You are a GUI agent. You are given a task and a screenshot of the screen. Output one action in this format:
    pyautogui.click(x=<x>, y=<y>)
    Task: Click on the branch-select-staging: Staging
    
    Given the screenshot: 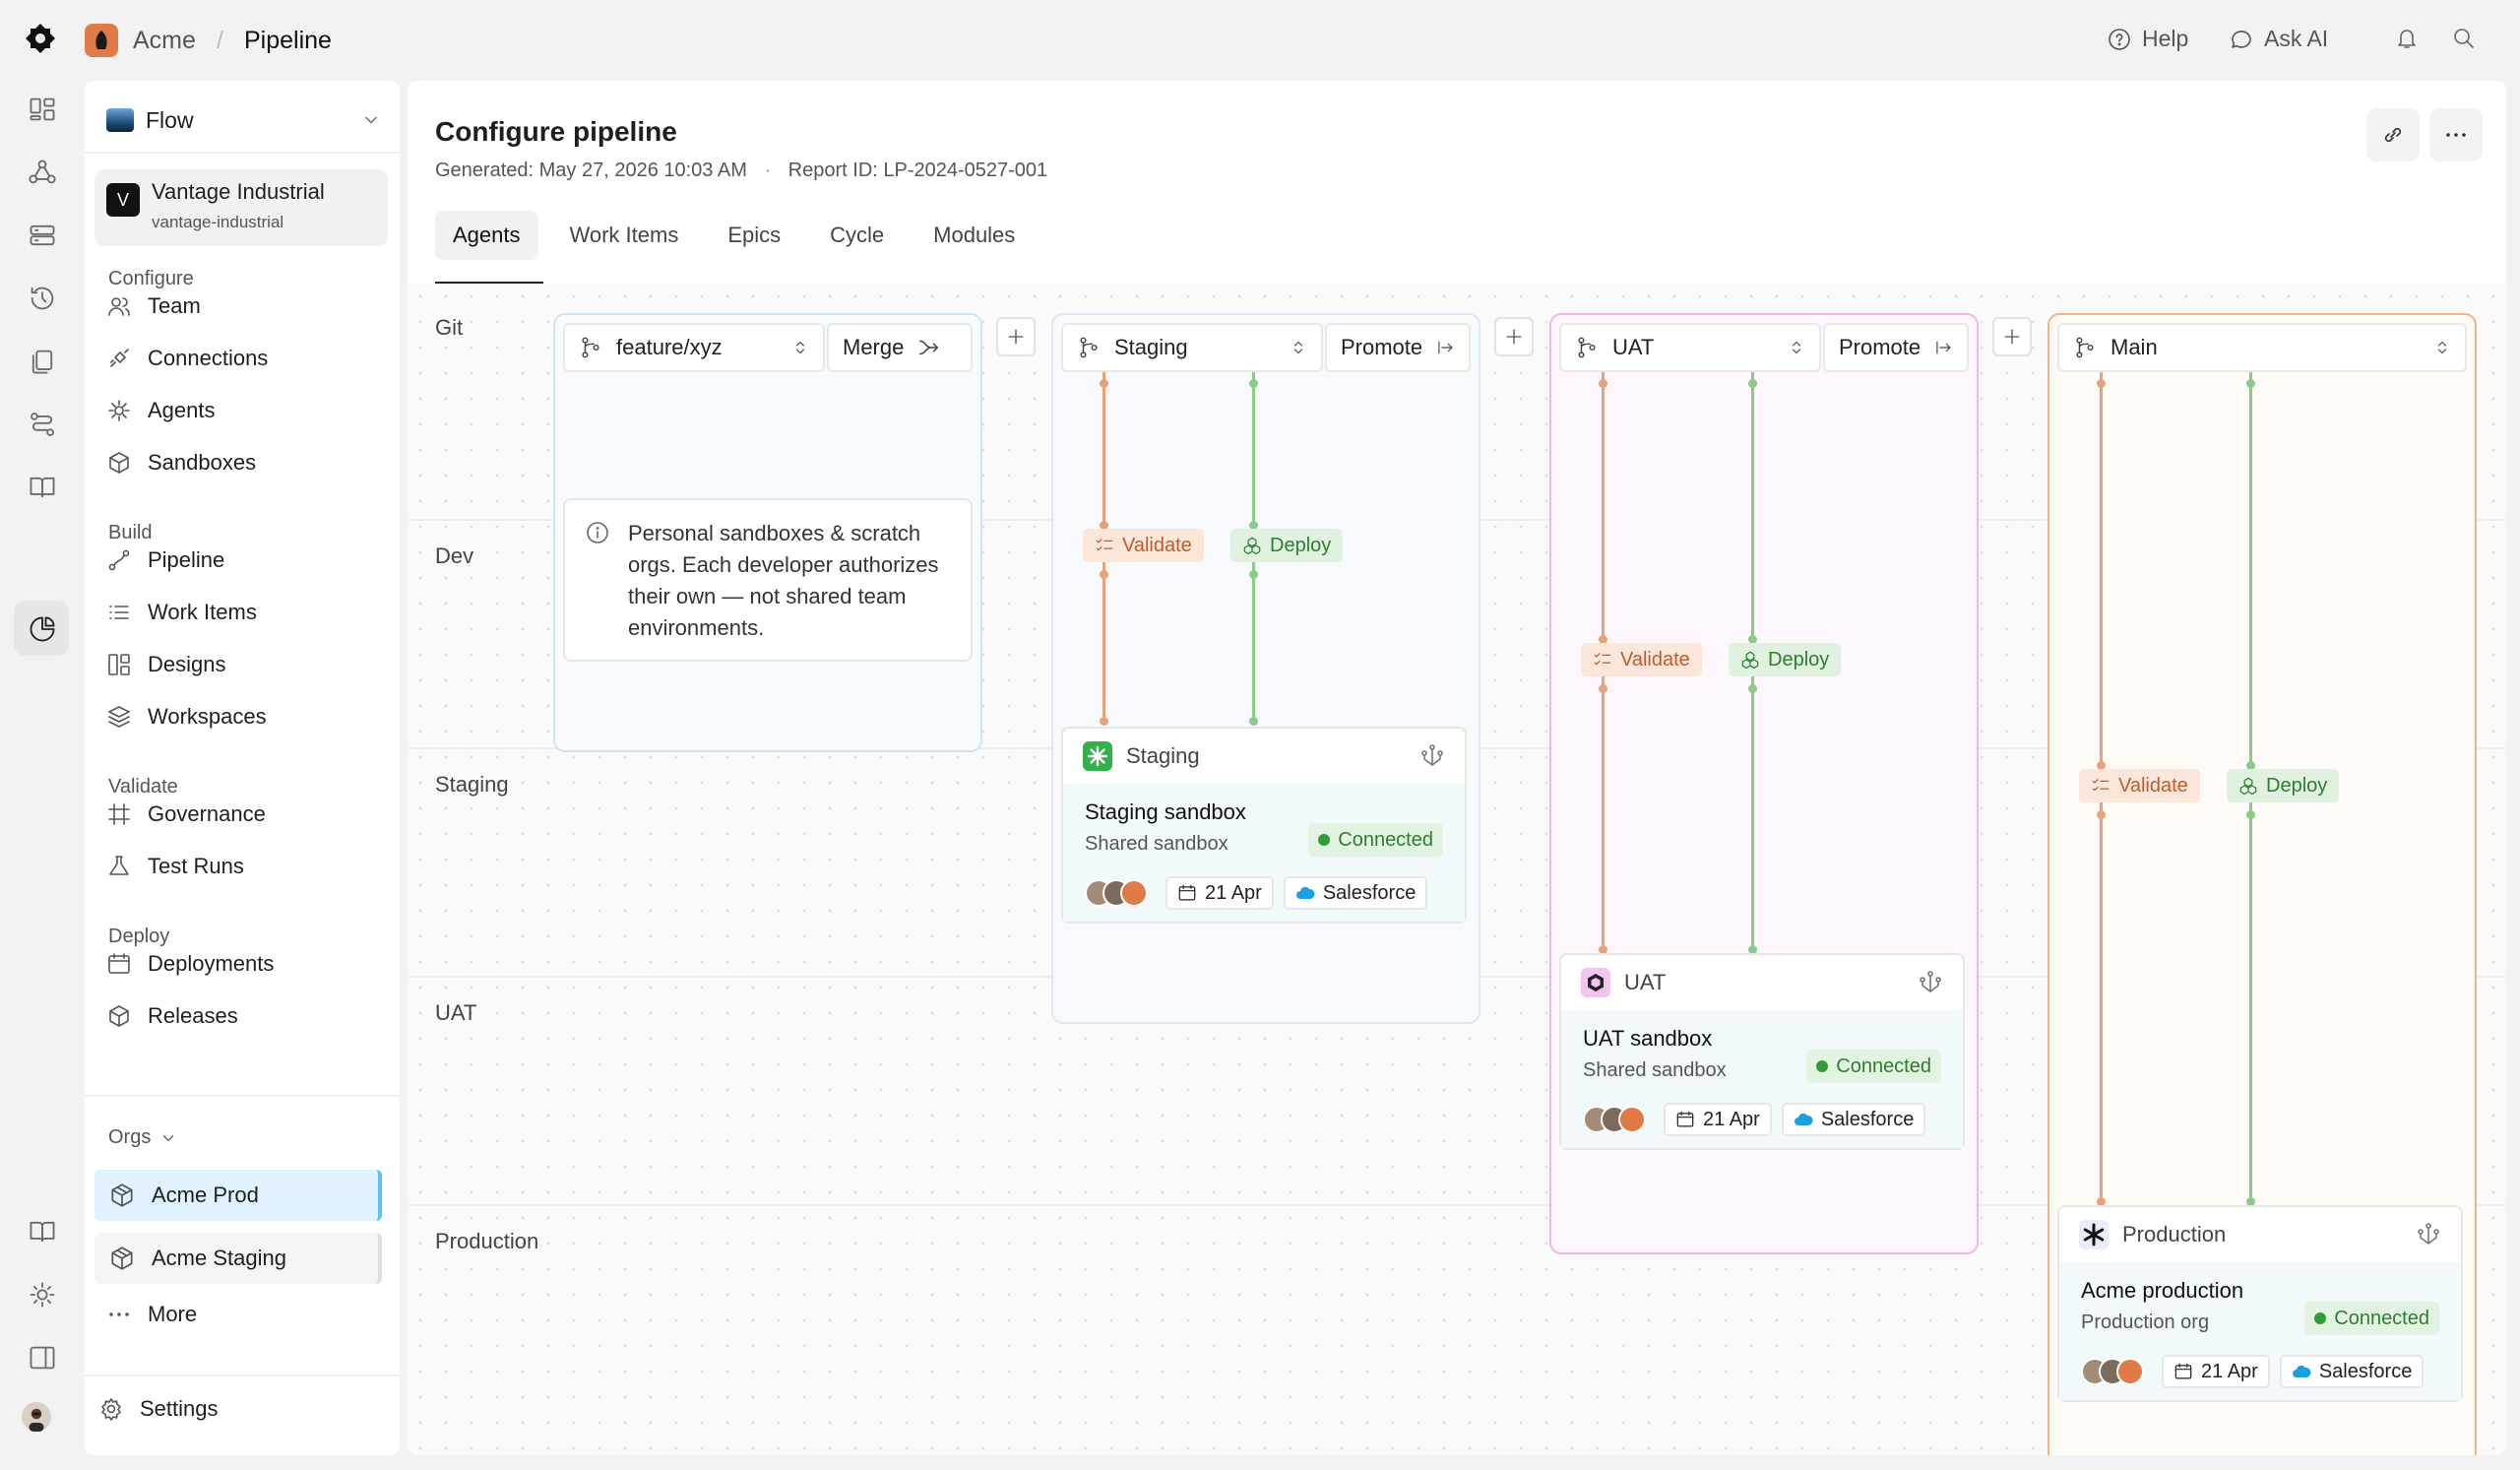 What is the action you would take?
    pyautogui.click(x=1192, y=347)
    